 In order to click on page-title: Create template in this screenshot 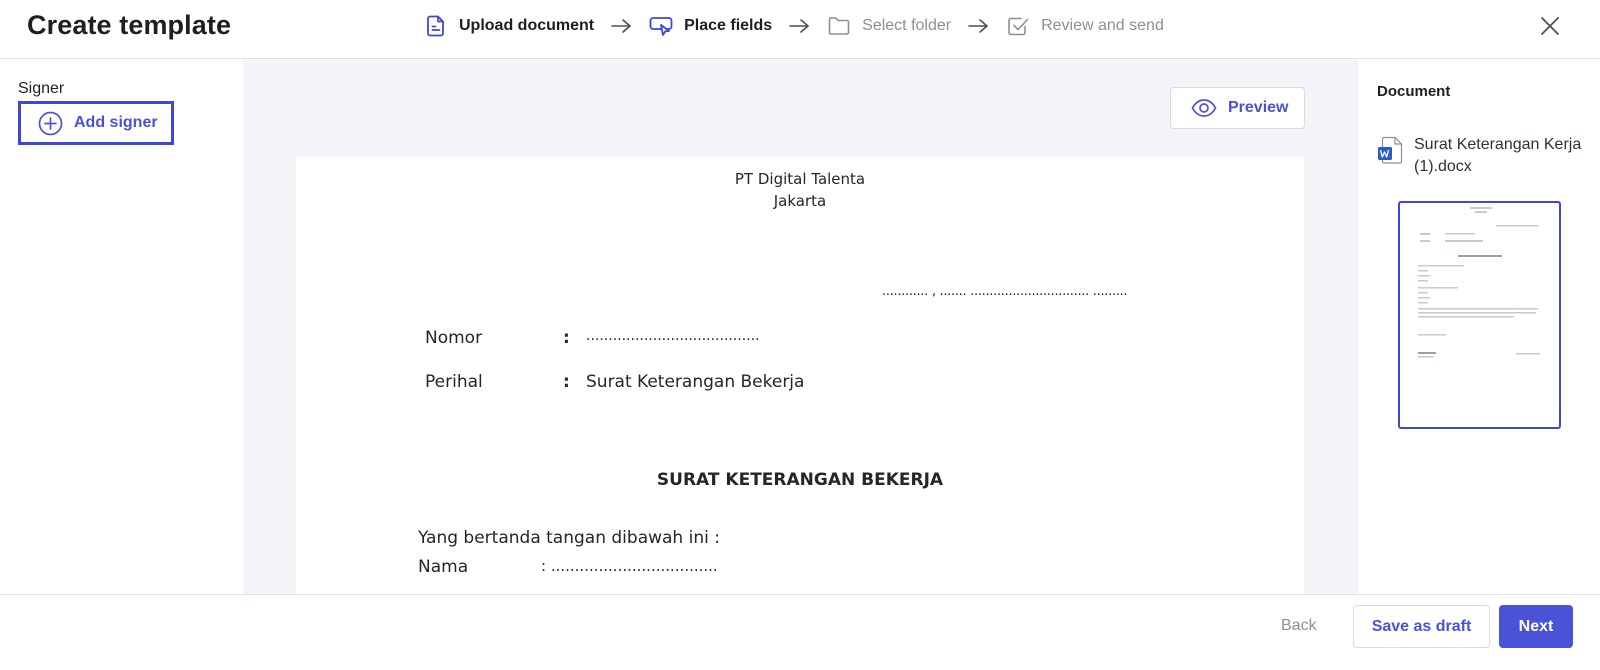, I will do `click(129, 25)`.